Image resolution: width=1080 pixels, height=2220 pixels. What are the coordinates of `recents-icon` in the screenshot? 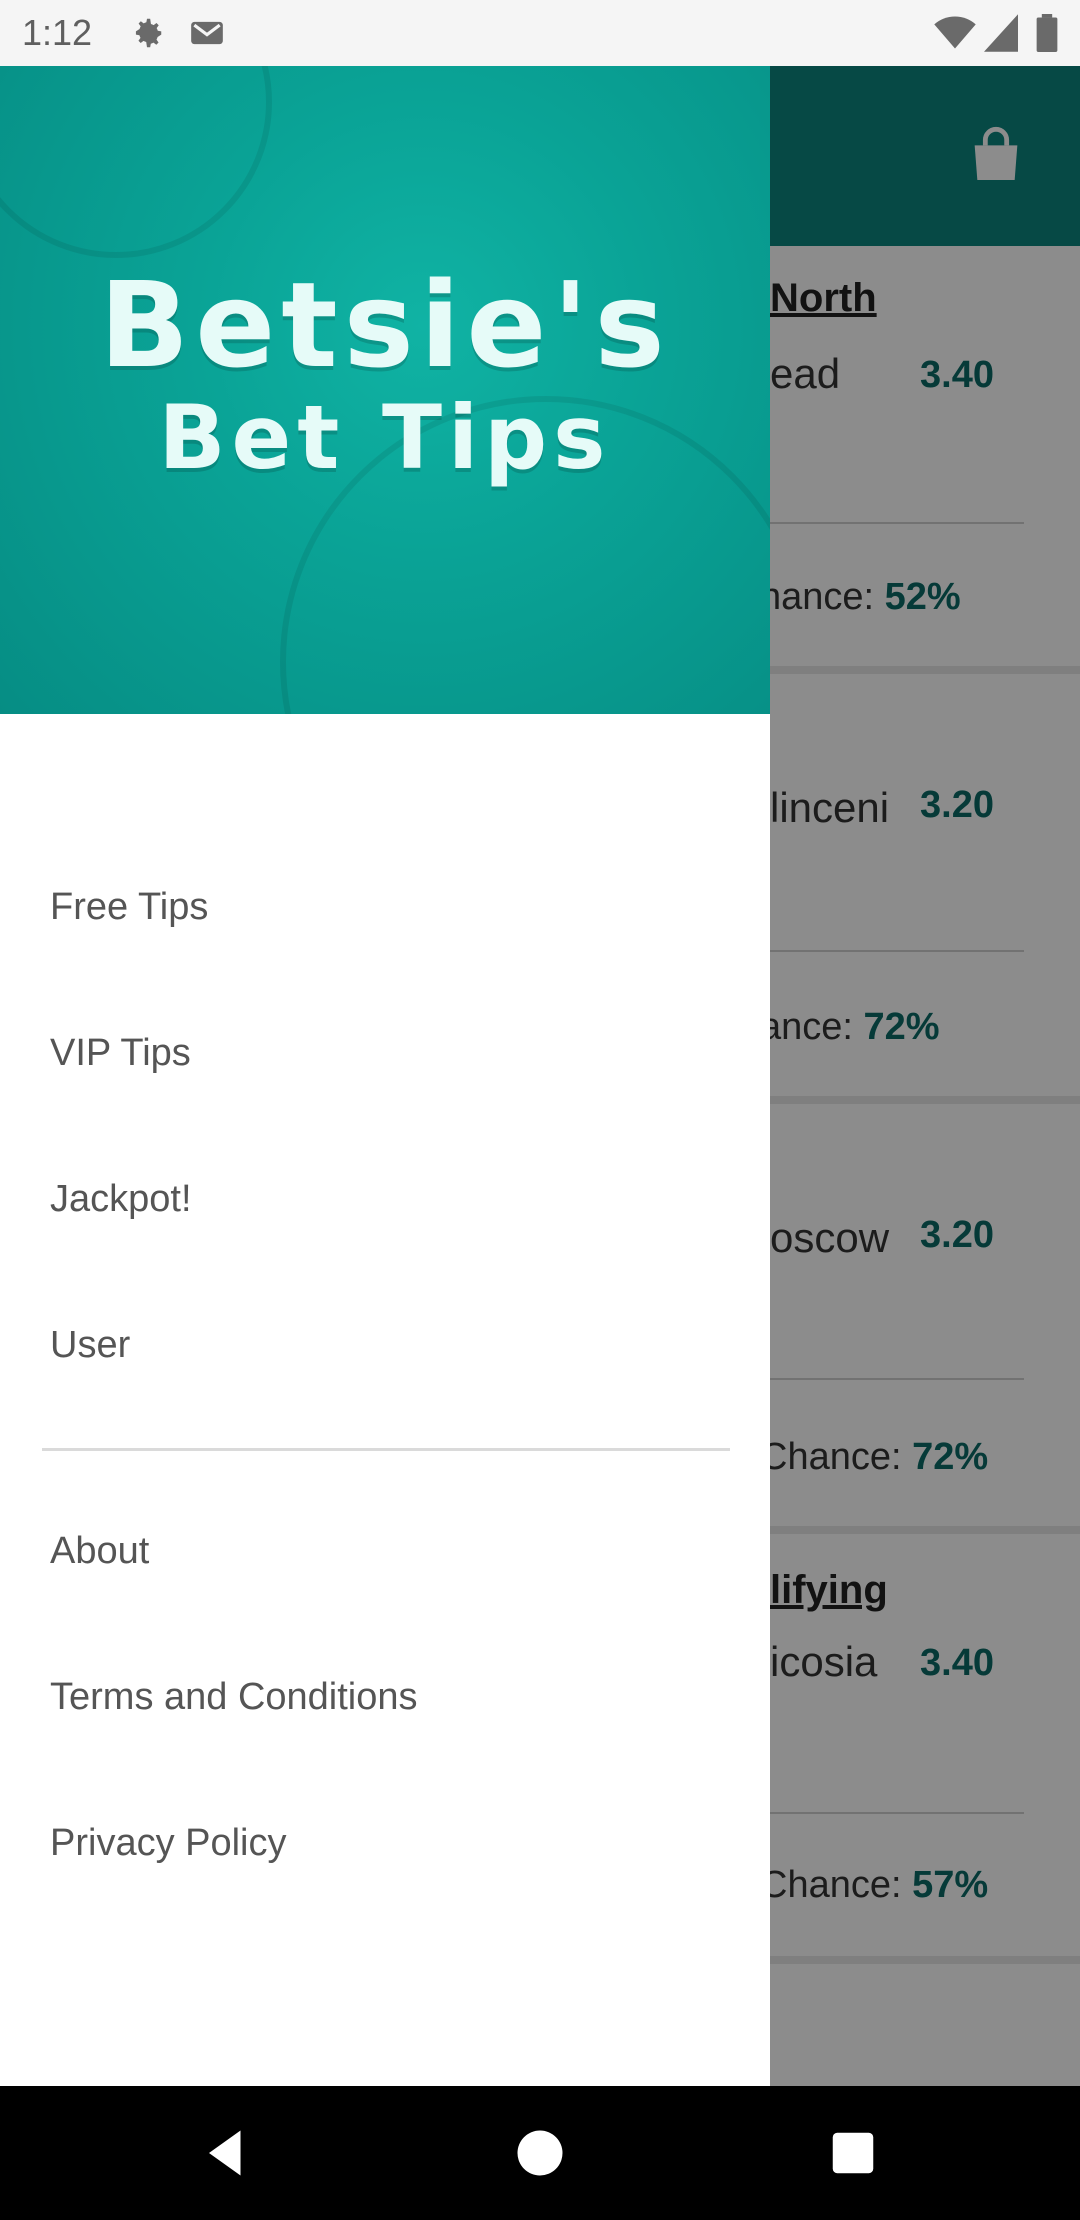 It's located at (853, 2155).